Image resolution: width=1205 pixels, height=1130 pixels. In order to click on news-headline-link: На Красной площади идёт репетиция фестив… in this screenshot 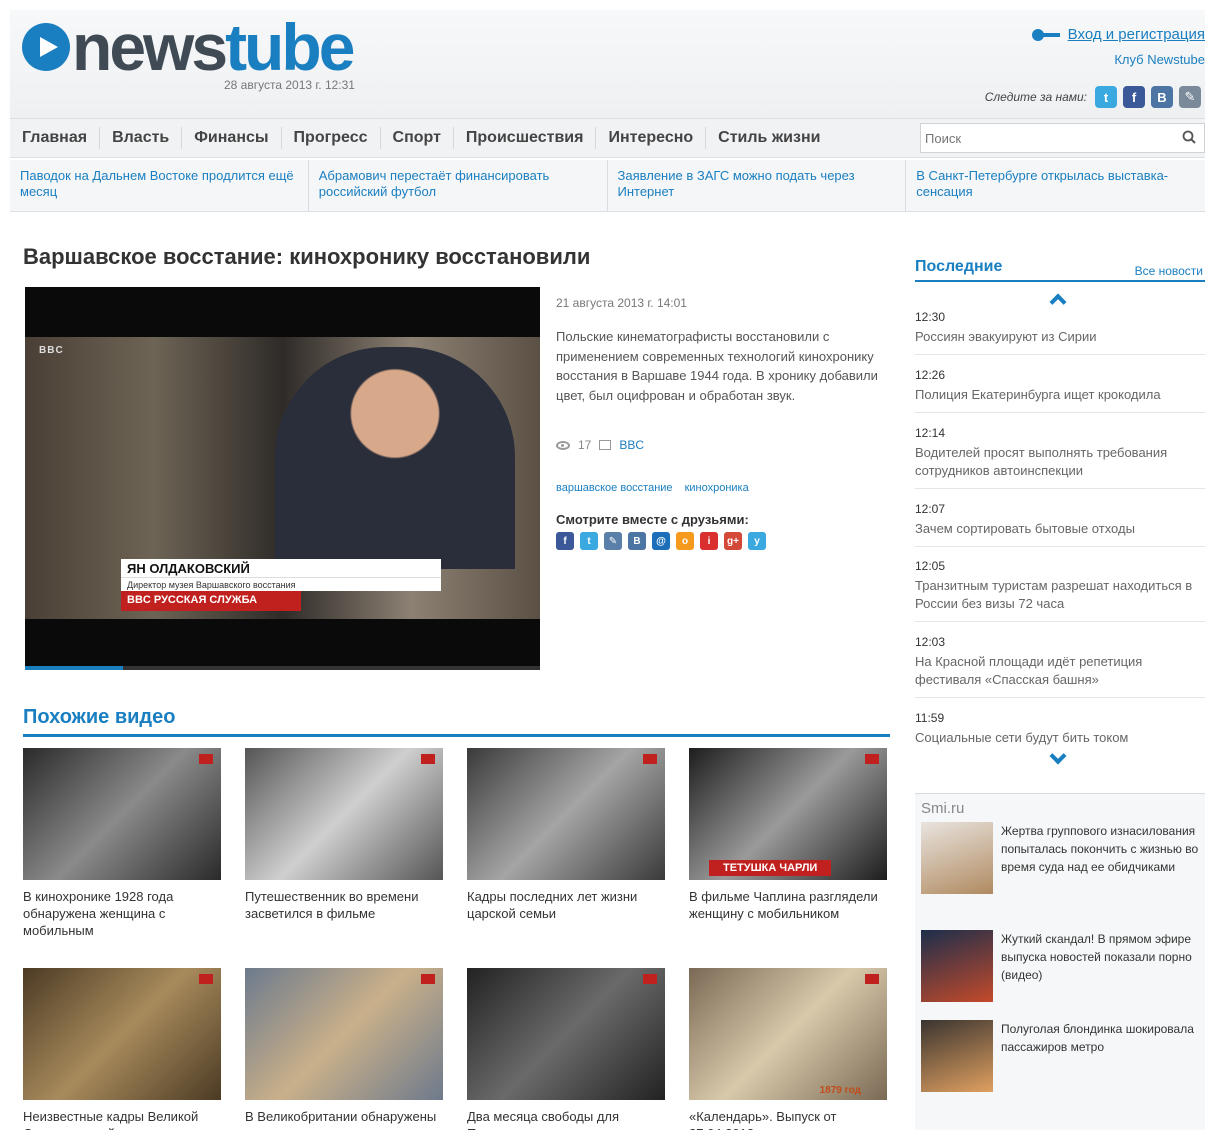, I will do `click(1060, 671)`.